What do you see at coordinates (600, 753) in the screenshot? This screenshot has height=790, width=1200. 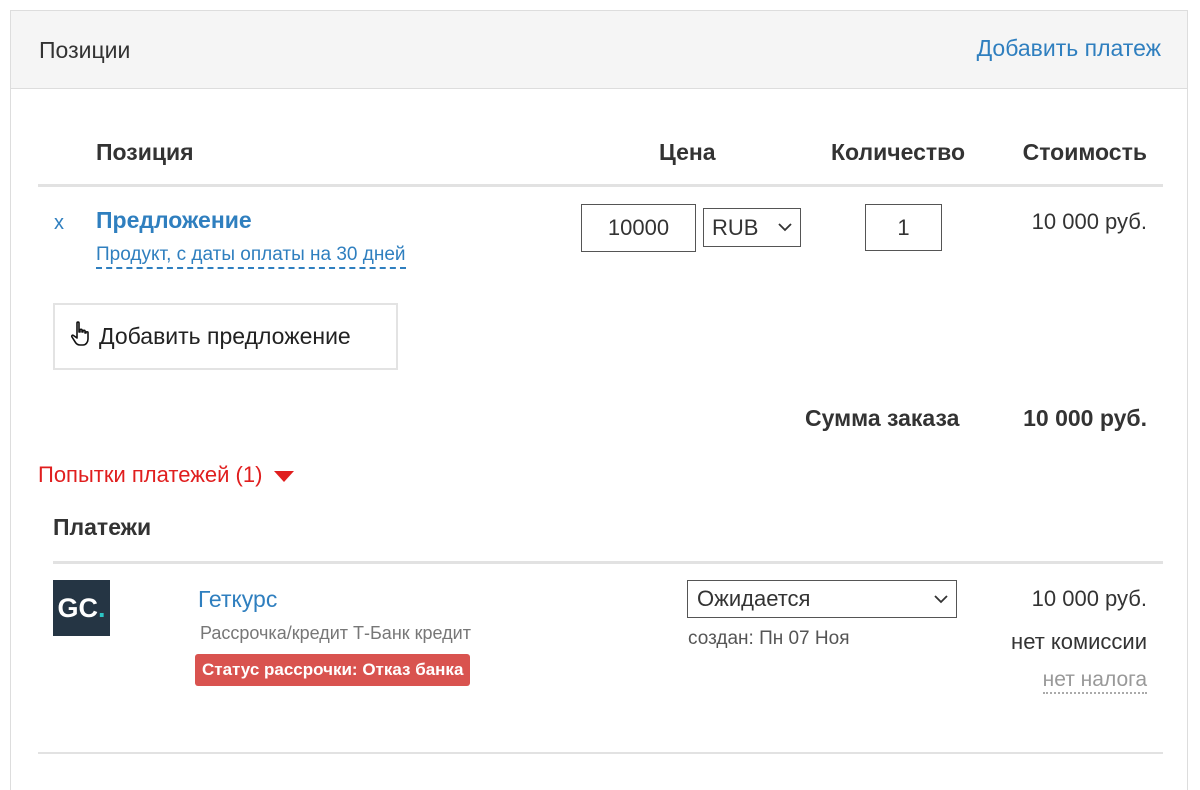 I see `row-divider` at bounding box center [600, 753].